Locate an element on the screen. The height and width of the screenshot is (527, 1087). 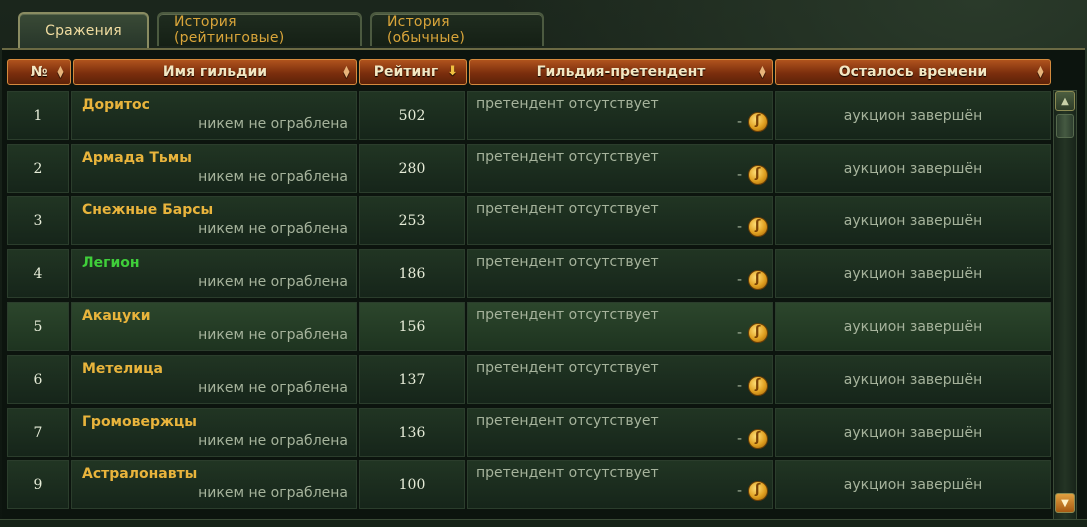
column-header-challenger: Гильдия-претендент ▲ ▼ is located at coordinates (621, 72).